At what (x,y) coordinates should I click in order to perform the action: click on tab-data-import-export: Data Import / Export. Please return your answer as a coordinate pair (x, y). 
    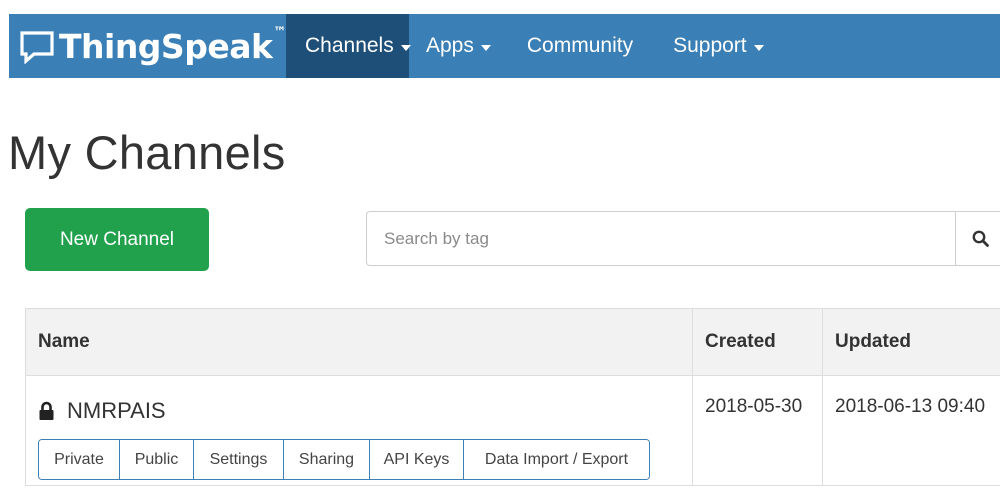
    Looking at the image, I should click on (556, 459).